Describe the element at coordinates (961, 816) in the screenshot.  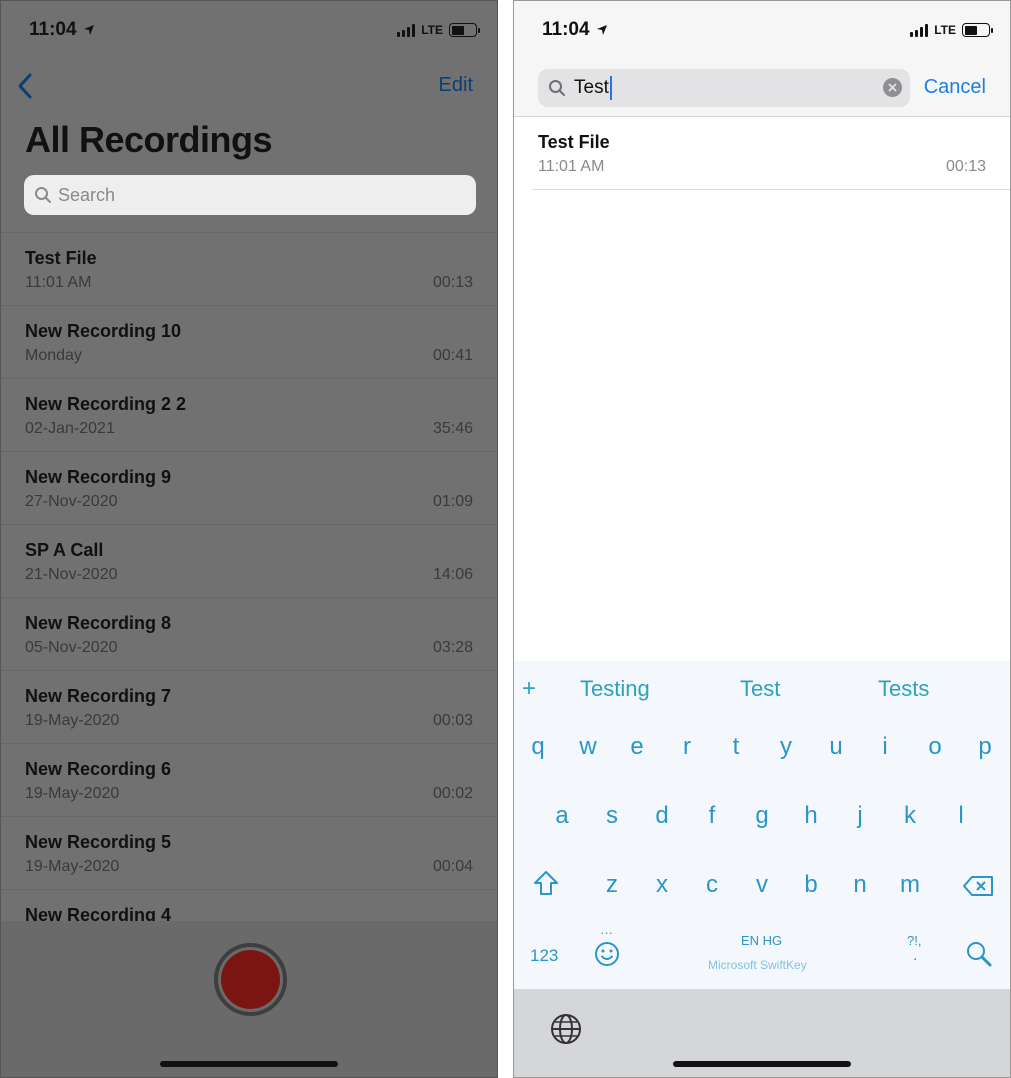
I see `key-l: l` at that location.